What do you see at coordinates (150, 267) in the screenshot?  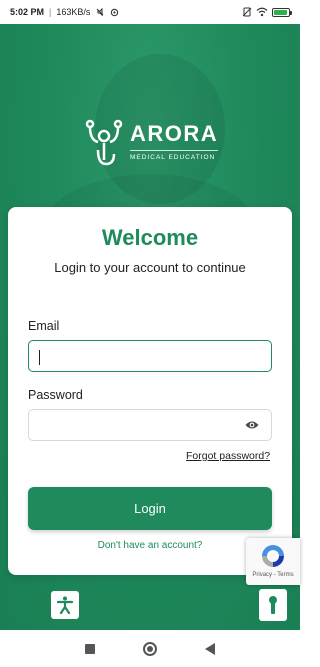 I see `login-subtitle: Login to your account to continue` at bounding box center [150, 267].